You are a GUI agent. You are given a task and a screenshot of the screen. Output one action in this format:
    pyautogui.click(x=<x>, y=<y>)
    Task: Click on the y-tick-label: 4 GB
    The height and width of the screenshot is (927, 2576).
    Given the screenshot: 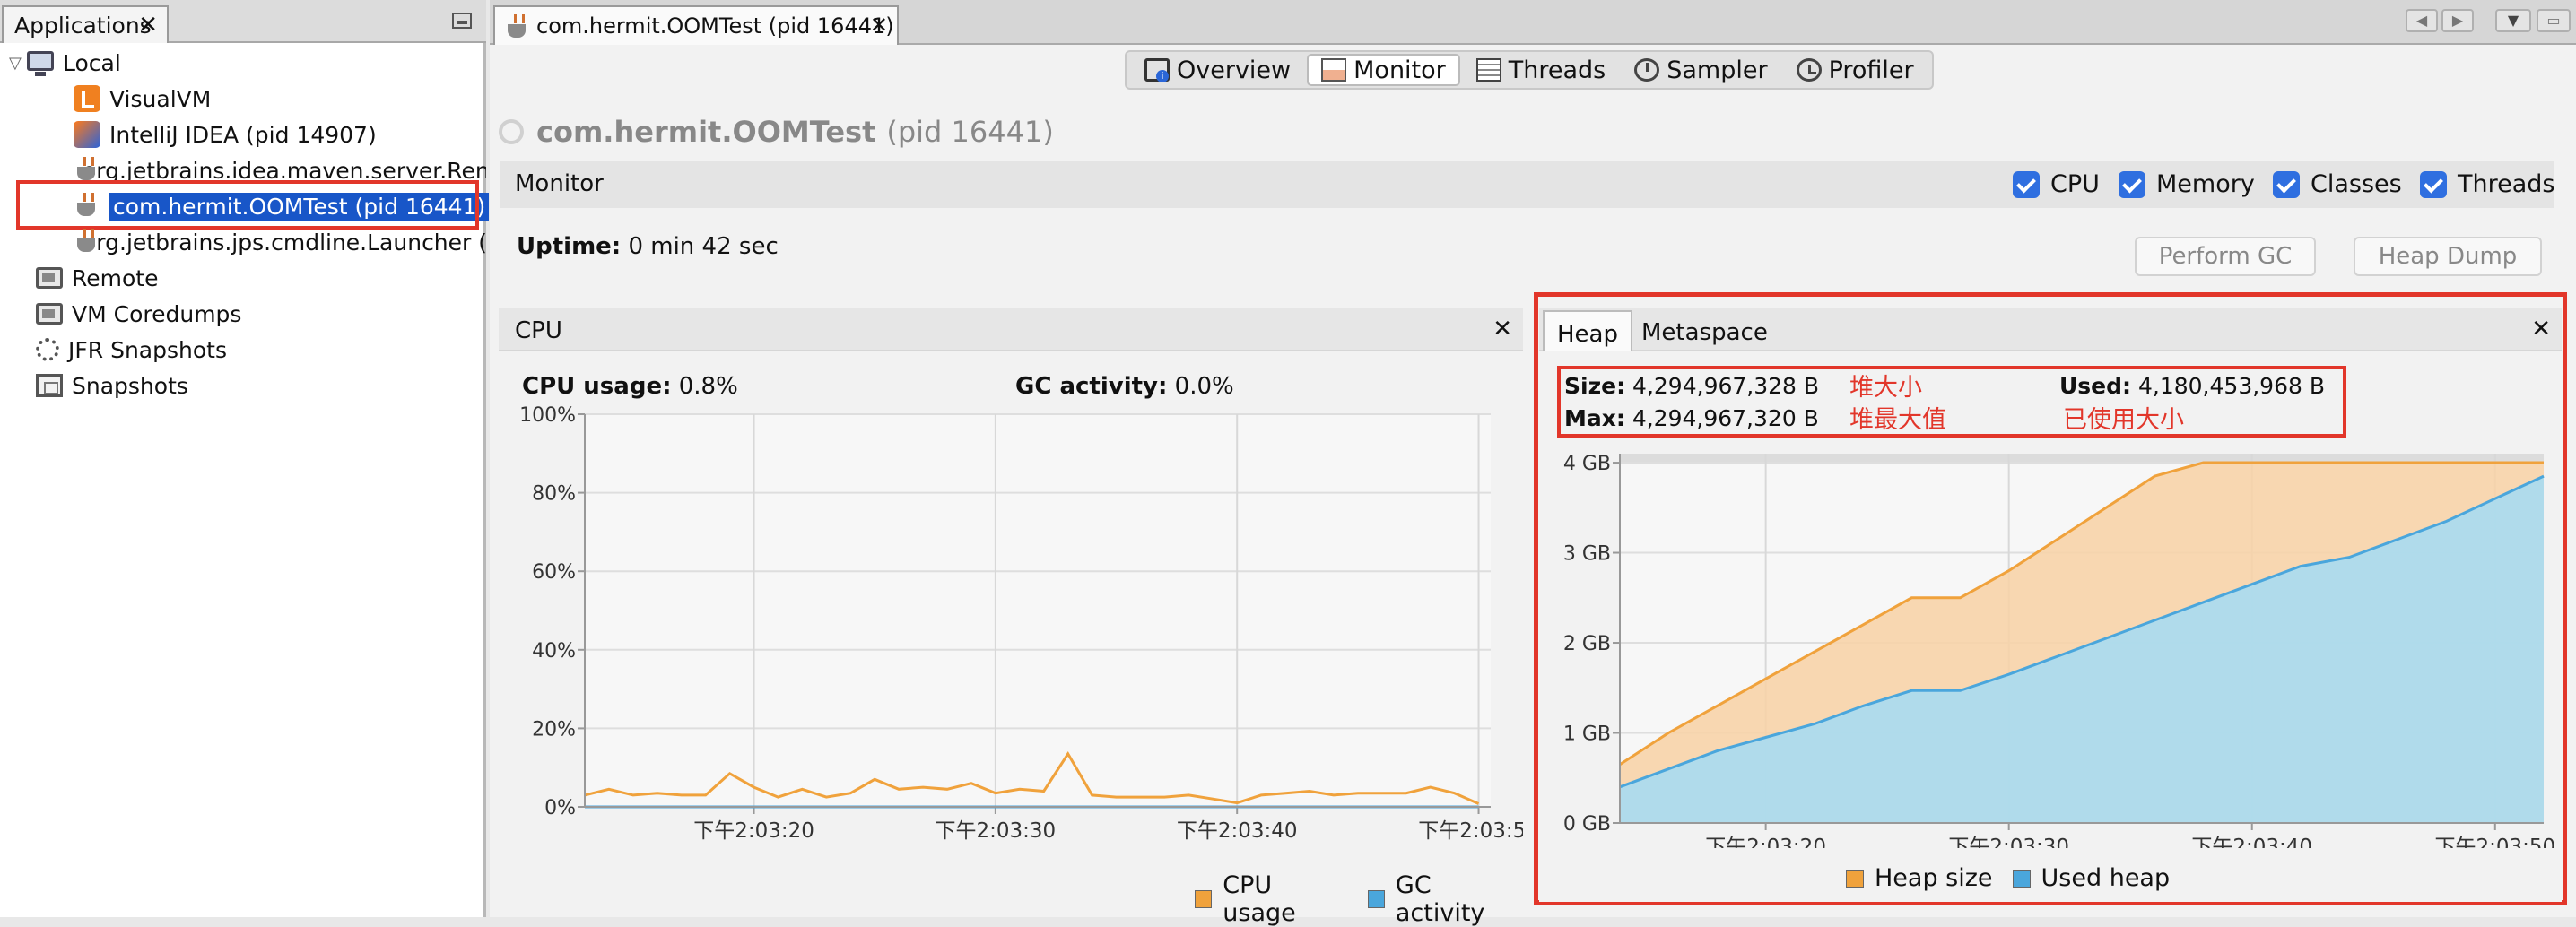 What is the action you would take?
    pyautogui.click(x=1587, y=464)
    